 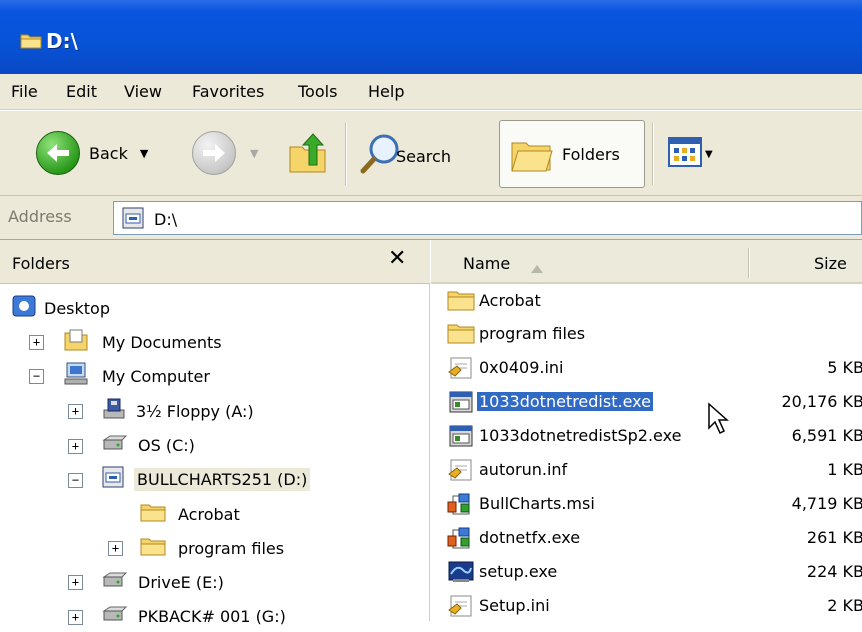 I want to click on address-label: Address, so click(x=40, y=216).